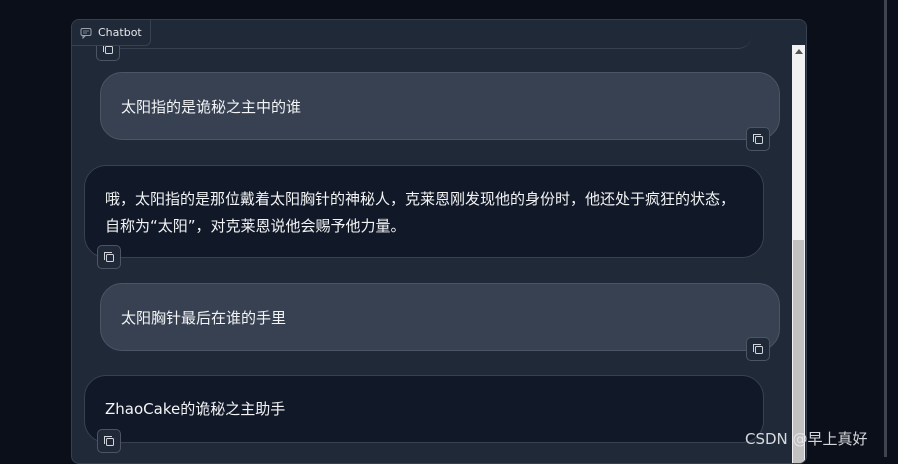  I want to click on message-text: 太阳指的是诡秘之主中的谁, so click(211, 107).